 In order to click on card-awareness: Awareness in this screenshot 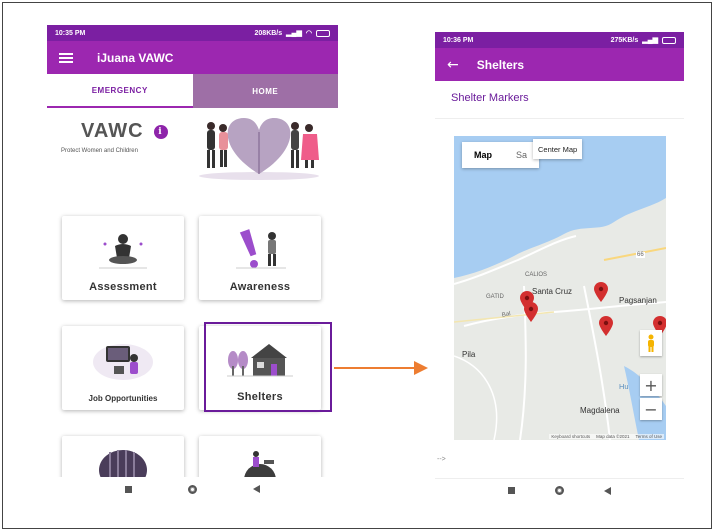, I will do `click(260, 258)`.